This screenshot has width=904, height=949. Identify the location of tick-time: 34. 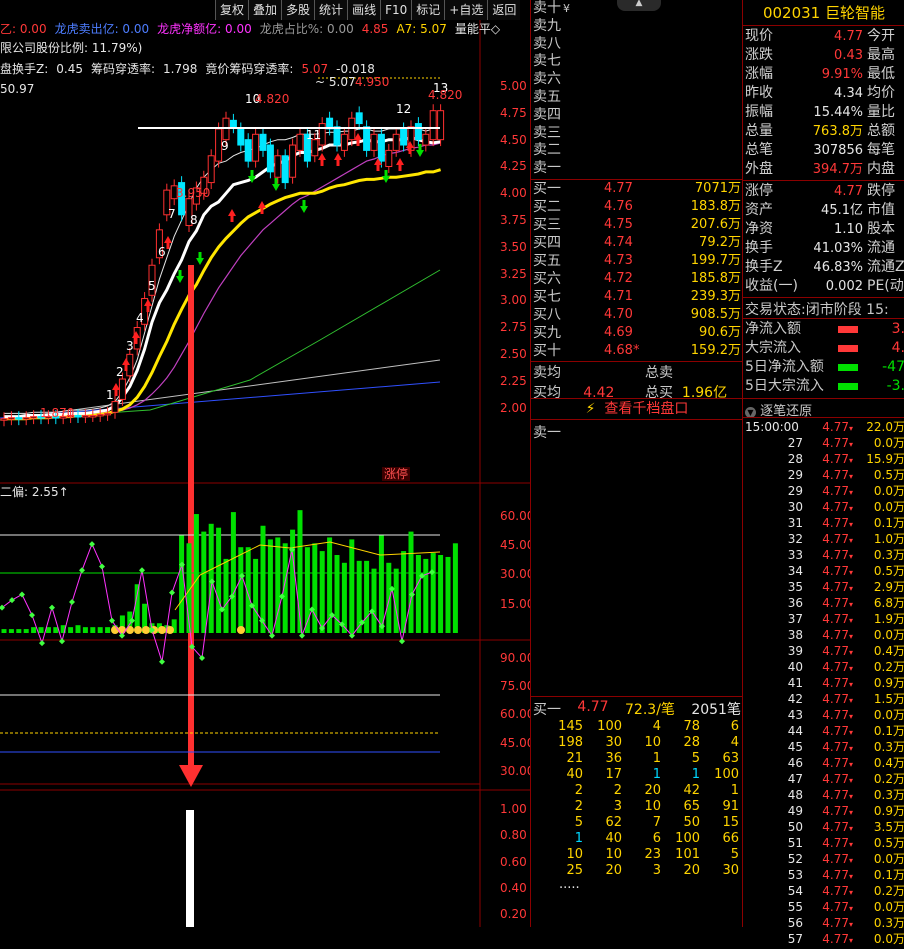
(795, 571).